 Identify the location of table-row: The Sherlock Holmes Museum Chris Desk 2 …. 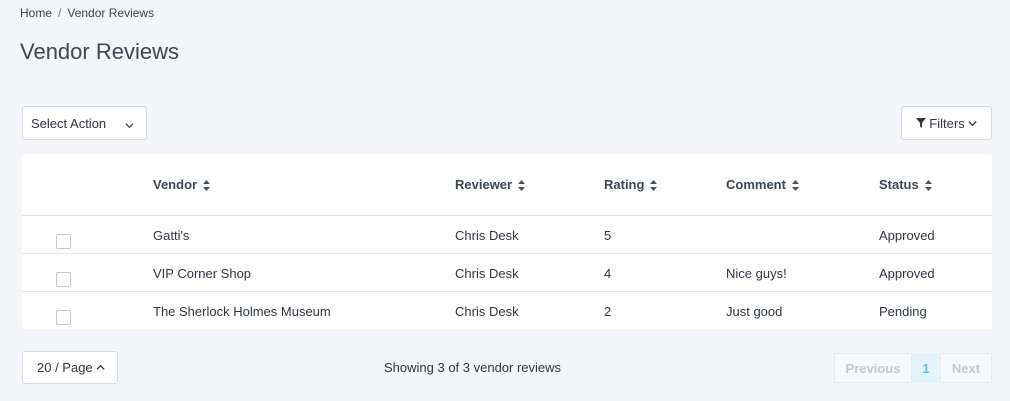
(507, 311).